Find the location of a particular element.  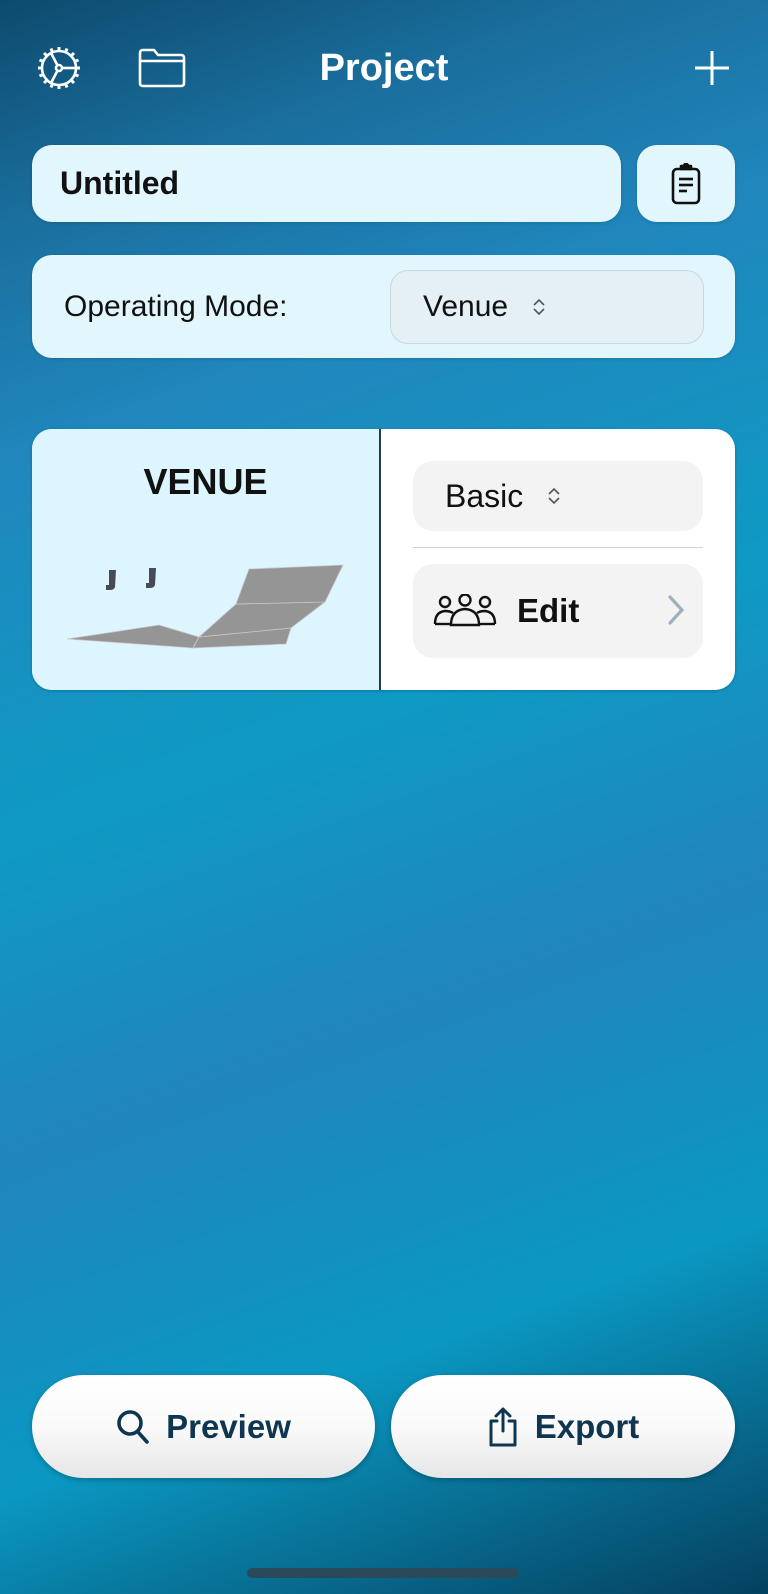

search-icon is located at coordinates (133, 1426).